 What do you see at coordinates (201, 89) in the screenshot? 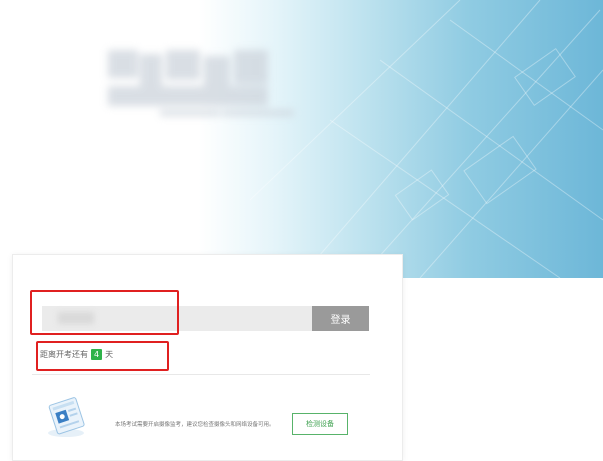
I see `logo-blurred` at bounding box center [201, 89].